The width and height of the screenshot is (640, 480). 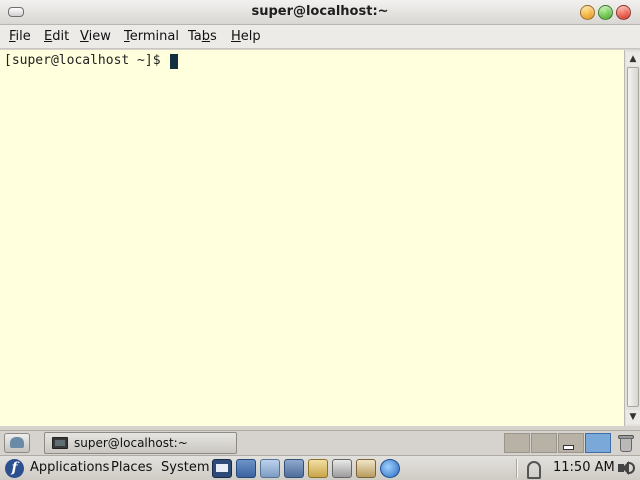 I want to click on taskbar-window-button: super@localhost:~, so click(x=140, y=443).